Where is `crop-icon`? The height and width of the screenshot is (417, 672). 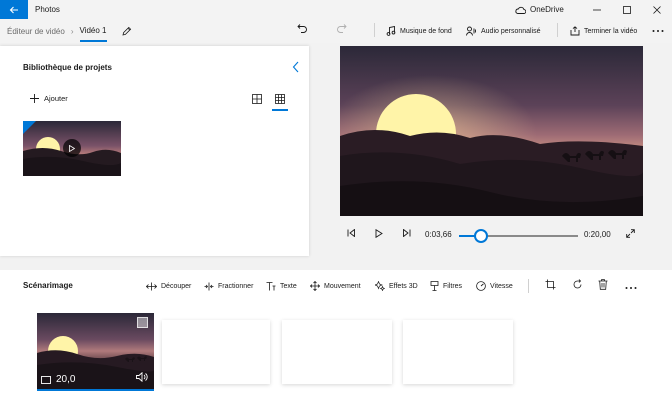 crop-icon is located at coordinates (550, 284).